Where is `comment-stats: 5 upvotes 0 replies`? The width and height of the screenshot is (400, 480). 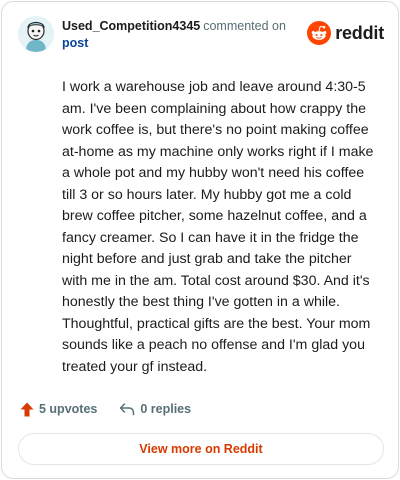
comment-stats: 5 upvotes 0 replies is located at coordinates (105, 409).